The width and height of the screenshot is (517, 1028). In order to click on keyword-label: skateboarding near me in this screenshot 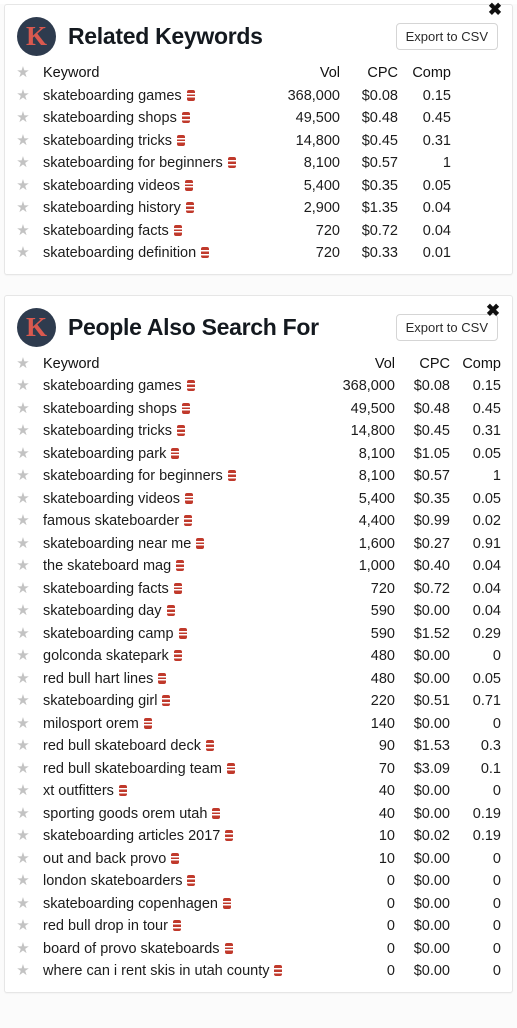, I will do `click(117, 544)`.